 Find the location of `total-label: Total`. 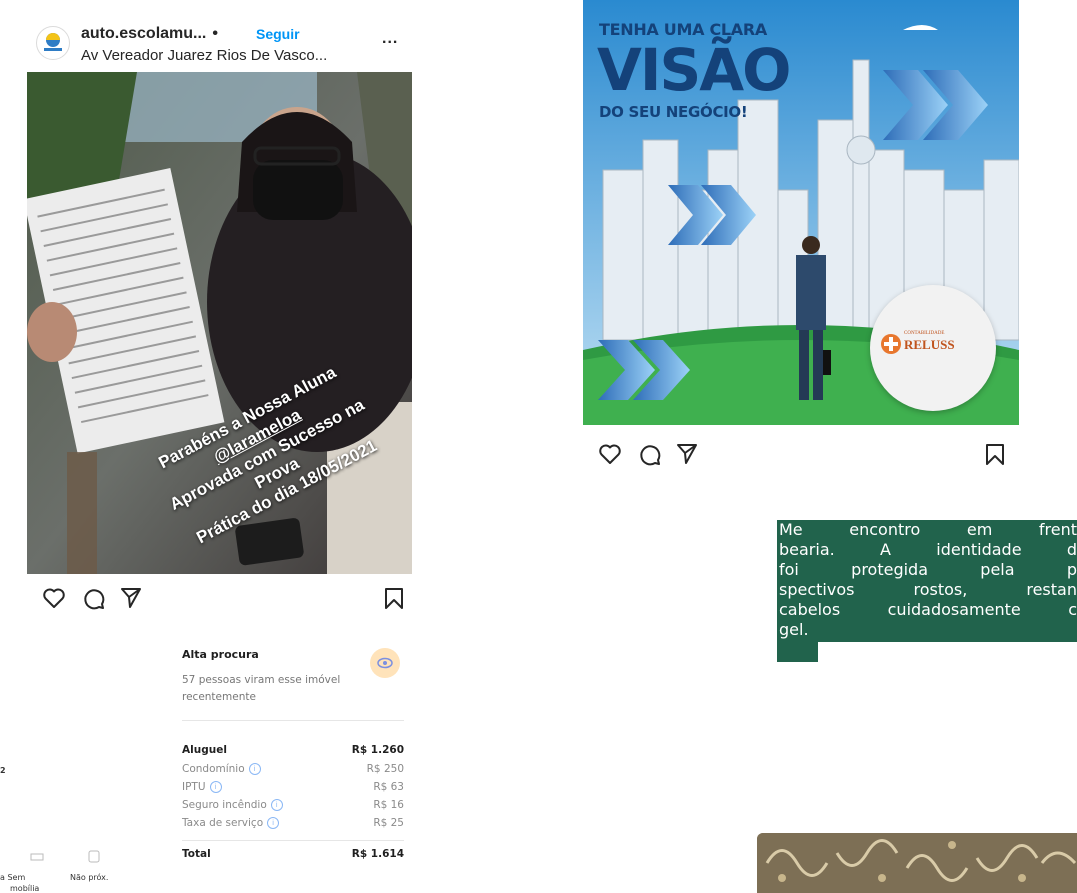

total-label: Total is located at coordinates (196, 854).